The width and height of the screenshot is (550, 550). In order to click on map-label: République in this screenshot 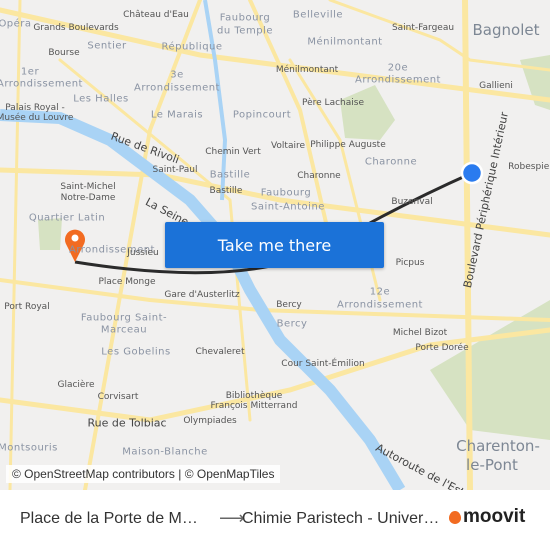, I will do `click(192, 47)`.